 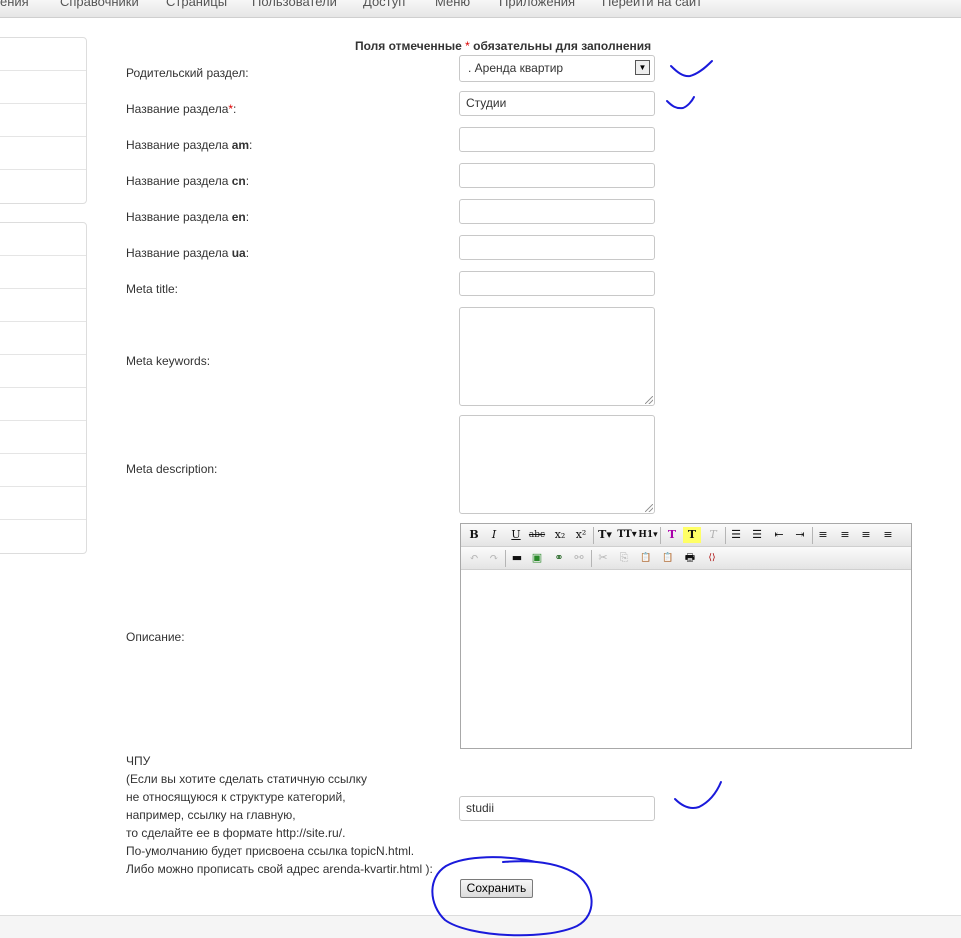 What do you see at coordinates (474, 558) in the screenshot?
I see `undo-icon: ↶` at bounding box center [474, 558].